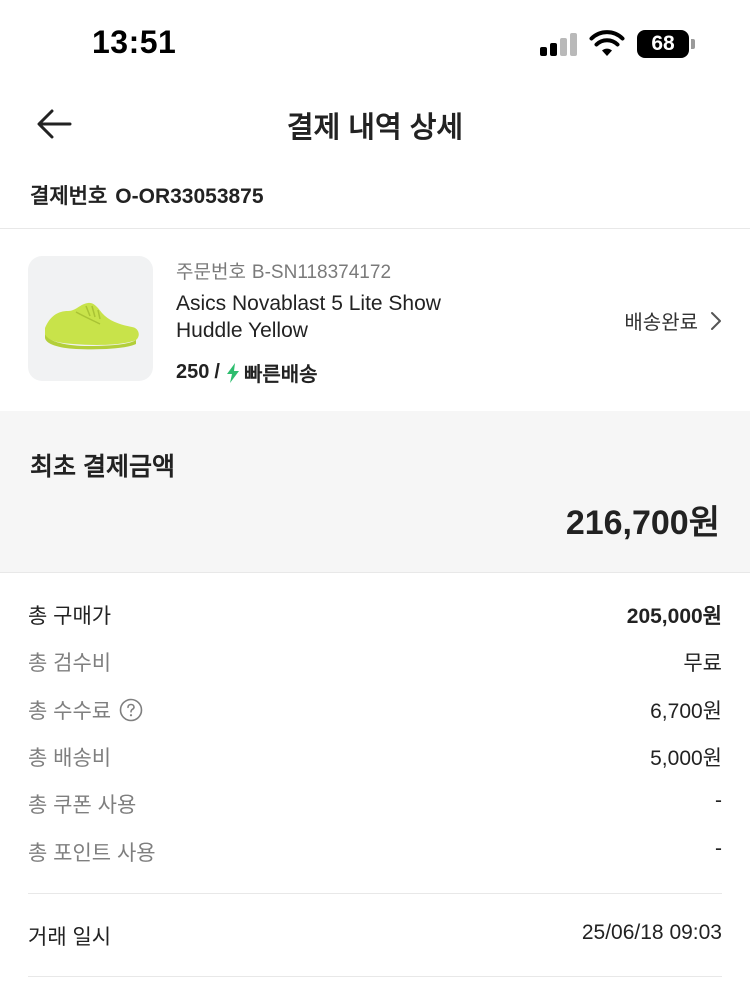 The height and width of the screenshot is (1000, 750). Describe the element at coordinates (134, 42) in the screenshot. I see `status-time: 13:51` at that location.